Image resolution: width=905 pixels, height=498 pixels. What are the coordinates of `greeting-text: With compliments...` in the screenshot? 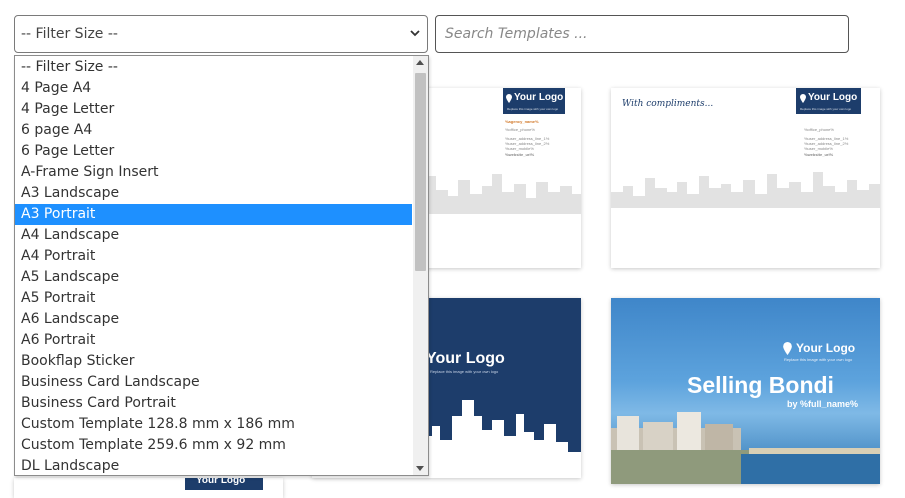 It's located at (668, 104).